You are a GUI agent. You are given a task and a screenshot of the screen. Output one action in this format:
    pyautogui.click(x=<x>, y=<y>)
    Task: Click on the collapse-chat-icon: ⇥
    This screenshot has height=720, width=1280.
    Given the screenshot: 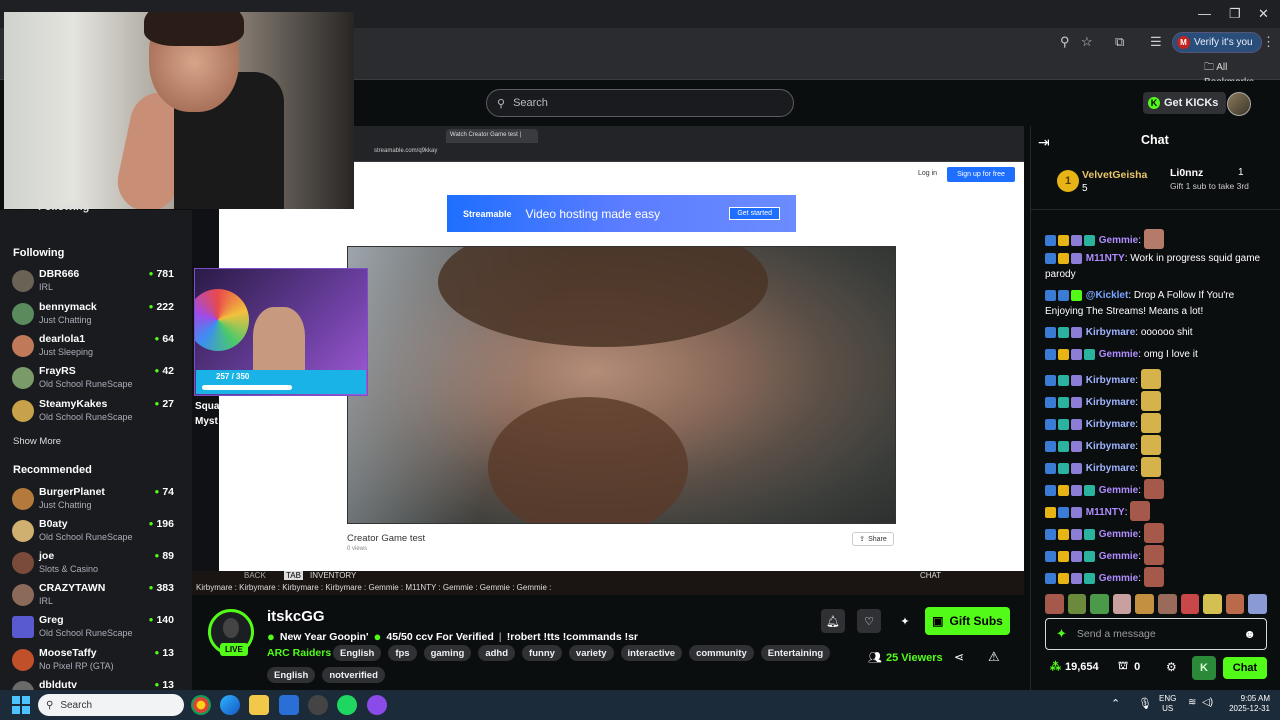 What is the action you would take?
    pyautogui.click(x=1044, y=142)
    